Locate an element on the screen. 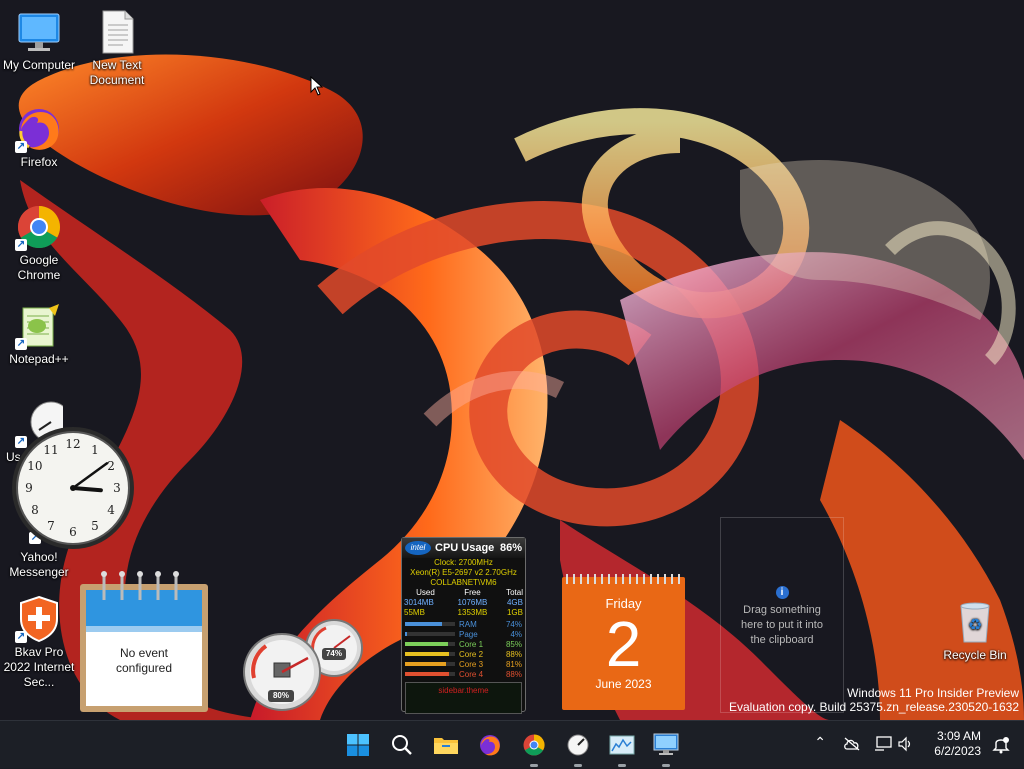 The height and width of the screenshot is (769, 1024). notes-gadget: No event configured is located at coordinates (144, 641).